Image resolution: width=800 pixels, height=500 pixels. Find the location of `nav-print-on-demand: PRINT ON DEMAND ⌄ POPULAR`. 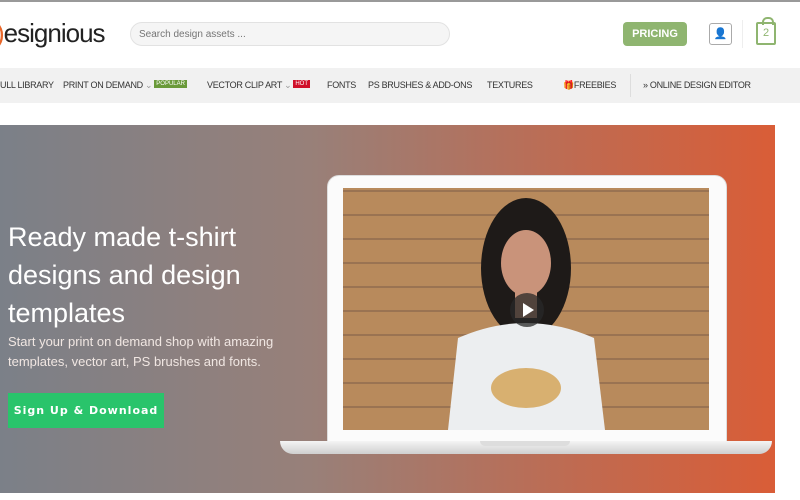

nav-print-on-demand: PRINT ON DEMAND ⌄ POPULAR is located at coordinates (125, 85).